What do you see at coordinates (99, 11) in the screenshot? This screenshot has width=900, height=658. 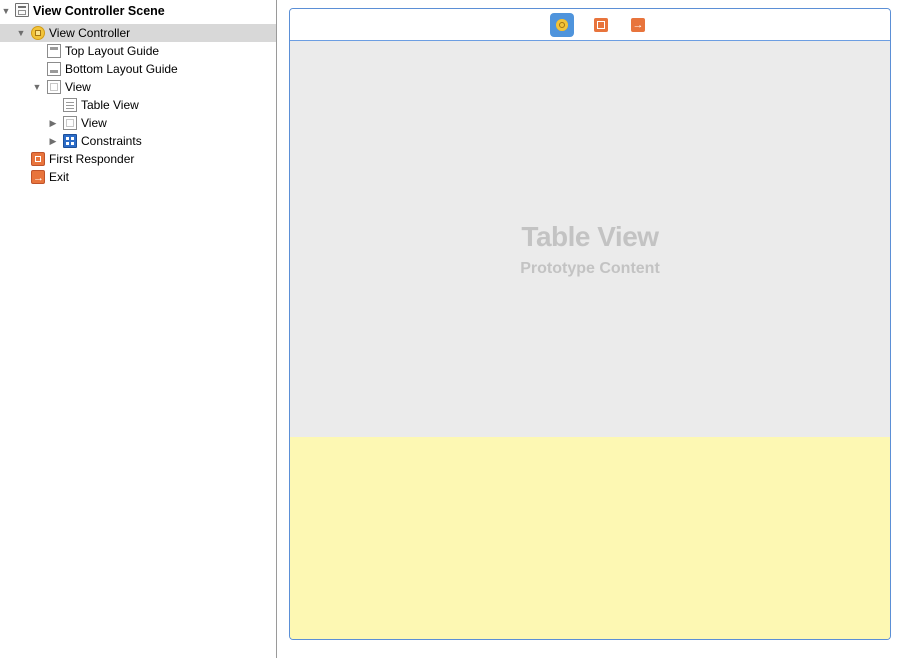 I see `scene-label: View Controller Scene` at bounding box center [99, 11].